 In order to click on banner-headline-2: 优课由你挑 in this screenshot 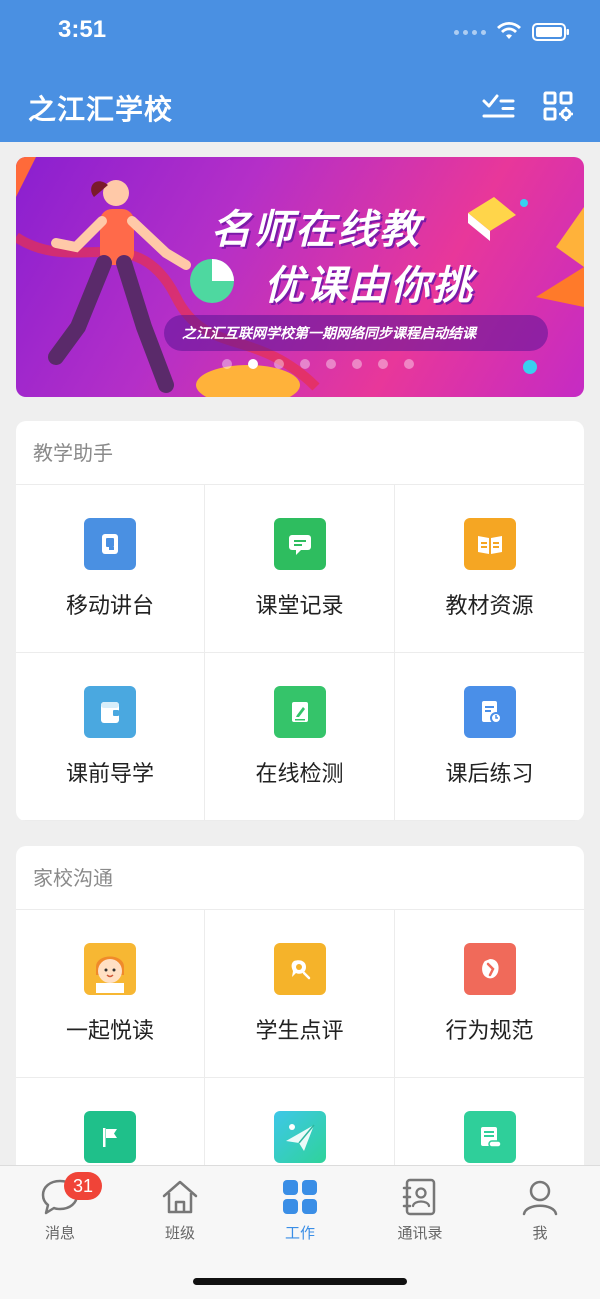, I will do `click(369, 286)`.